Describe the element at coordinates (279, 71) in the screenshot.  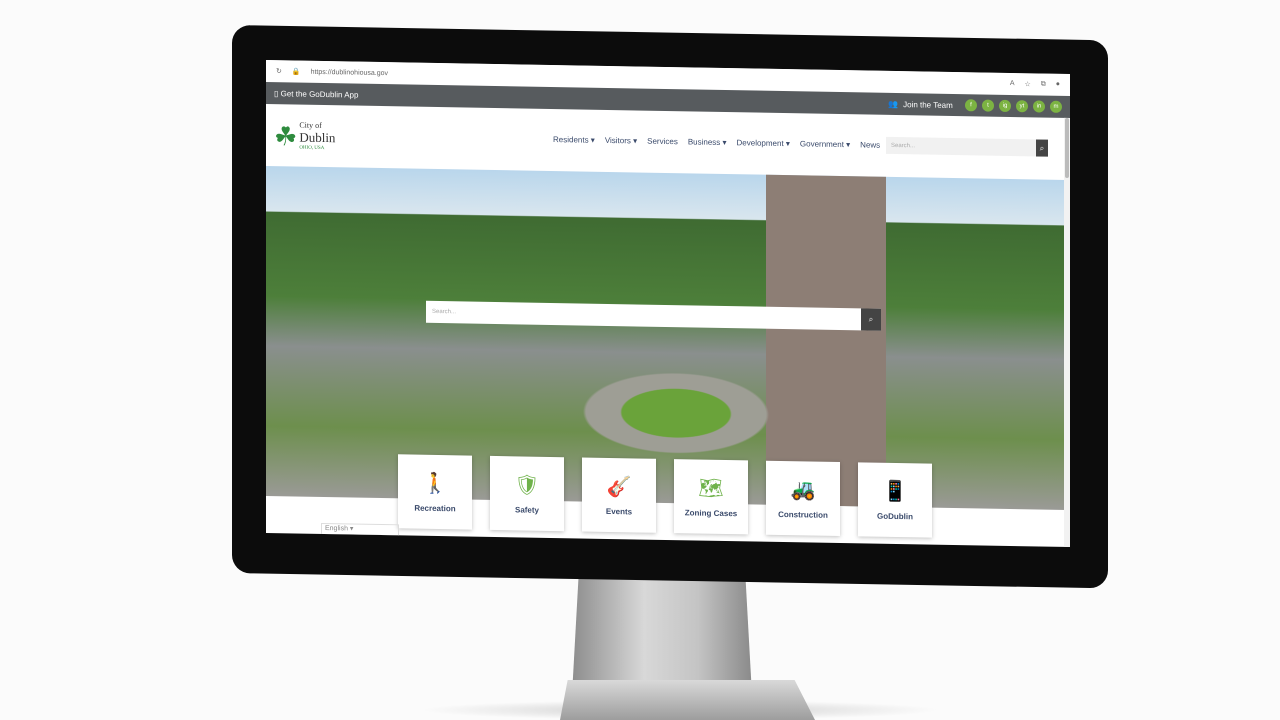
I see `reload-icon: ↻` at that location.